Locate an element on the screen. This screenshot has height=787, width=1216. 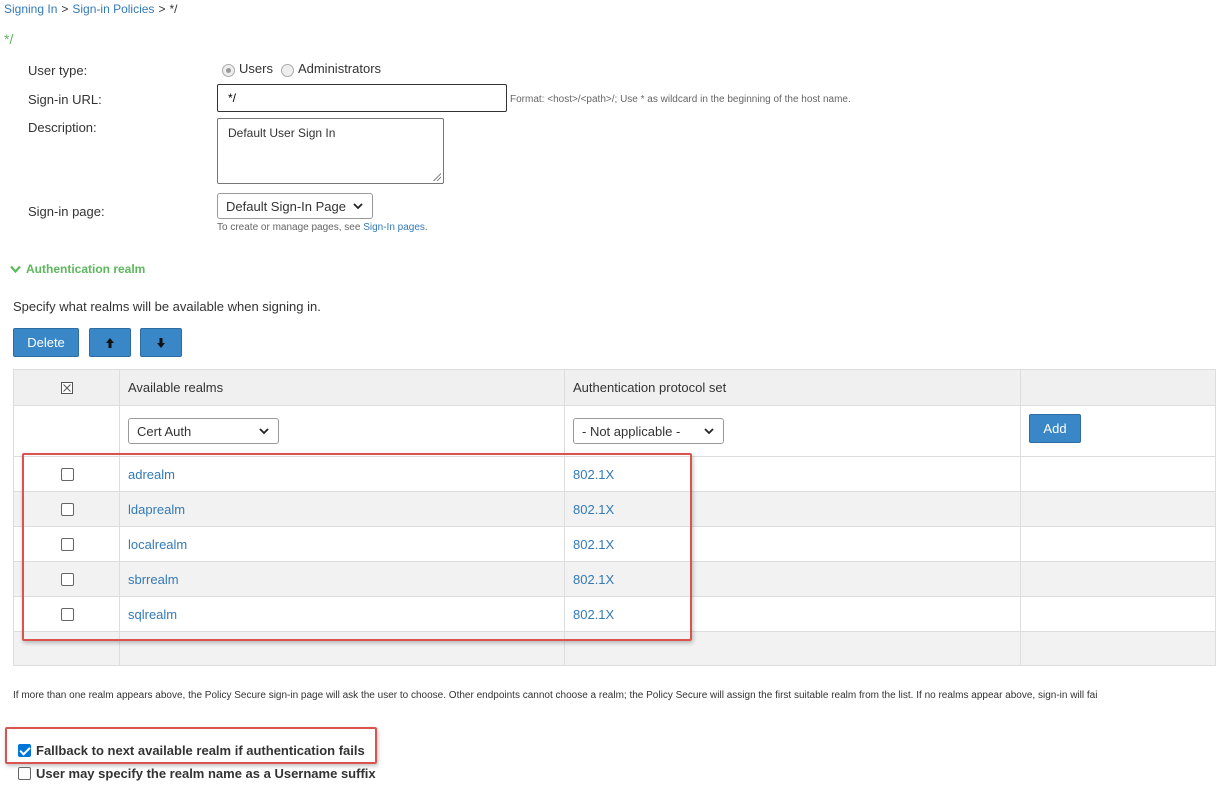
user-type-radio-group: Users Administrators is located at coordinates (305, 69).